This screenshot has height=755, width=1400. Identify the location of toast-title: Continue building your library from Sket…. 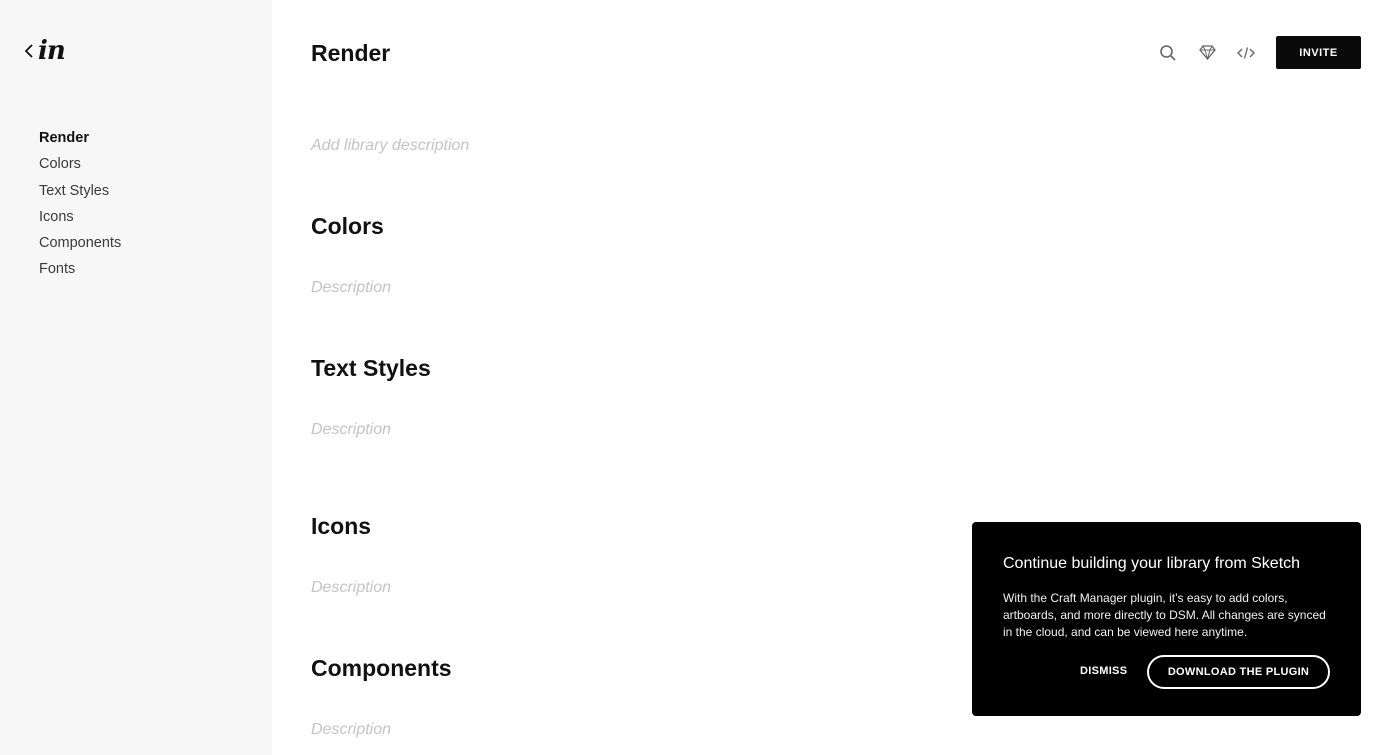
(1152, 563).